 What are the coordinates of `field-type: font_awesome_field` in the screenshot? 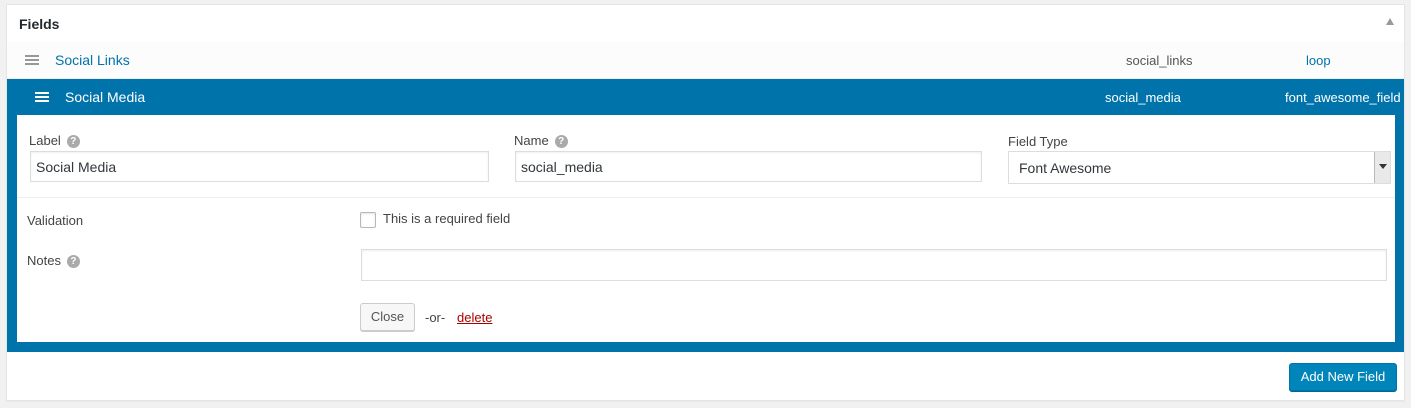 It's located at (1343, 97).